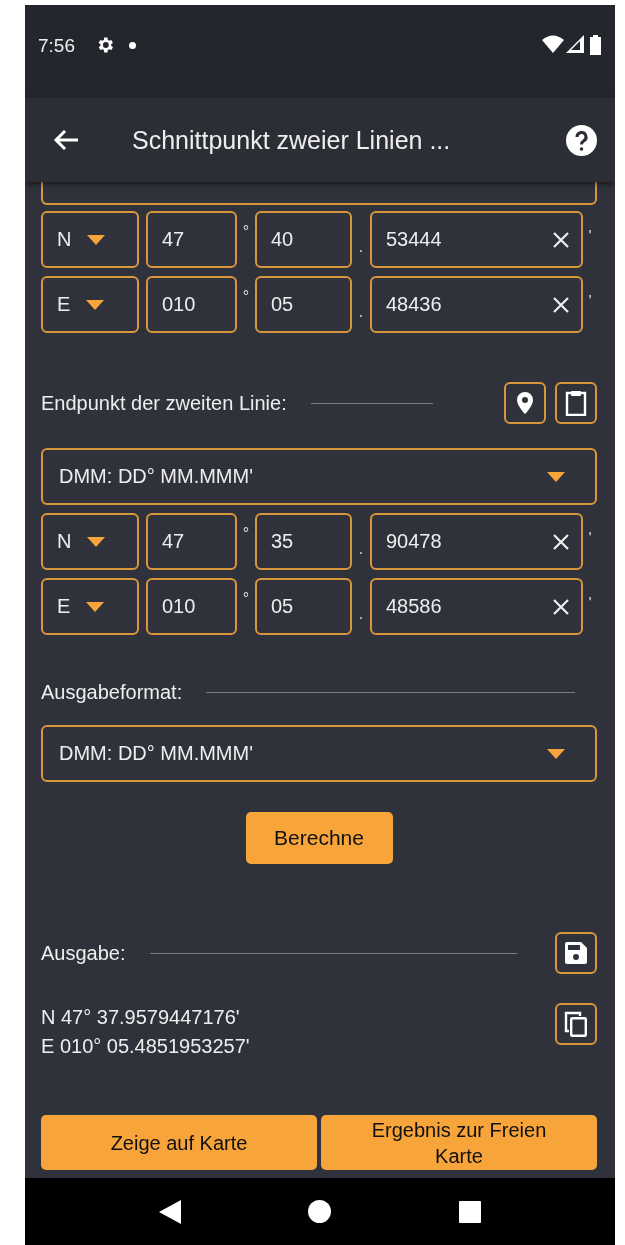 The image size is (625, 1245). What do you see at coordinates (553, 44) in the screenshot?
I see `wifi-icon` at bounding box center [553, 44].